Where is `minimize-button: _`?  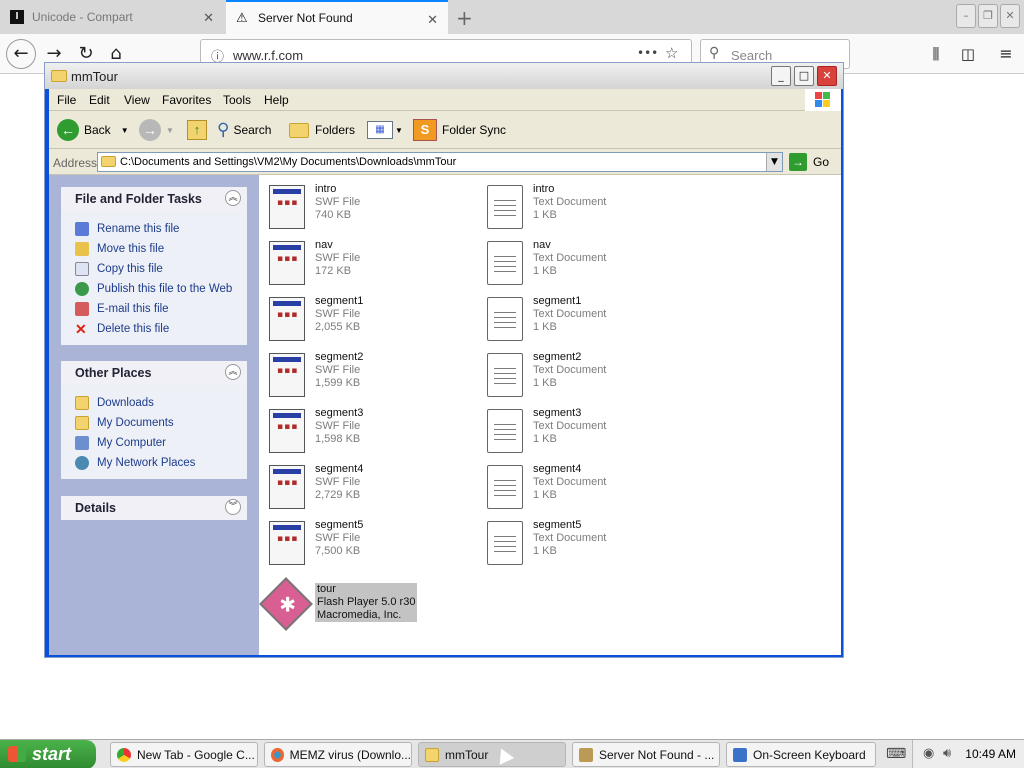
minimize-button: _ is located at coordinates (781, 76).